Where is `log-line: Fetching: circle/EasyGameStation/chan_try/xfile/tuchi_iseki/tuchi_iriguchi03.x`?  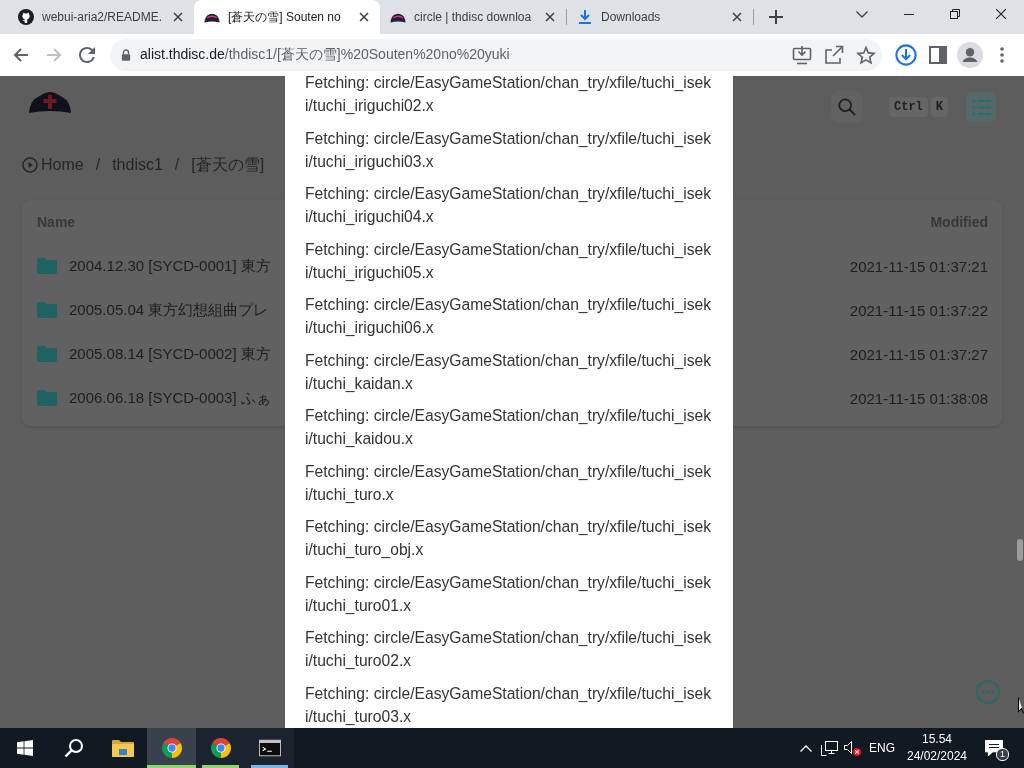
log-line: Fetching: circle/EasyGameStation/chan_try/xfile/tuchi_iseki/tuchi_iriguchi03.x is located at coordinates (508, 150).